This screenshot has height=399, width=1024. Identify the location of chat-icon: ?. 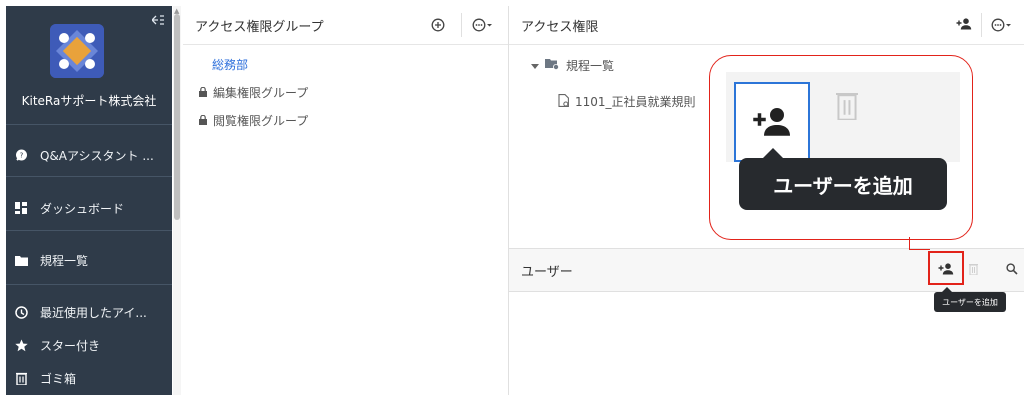
(21, 155).